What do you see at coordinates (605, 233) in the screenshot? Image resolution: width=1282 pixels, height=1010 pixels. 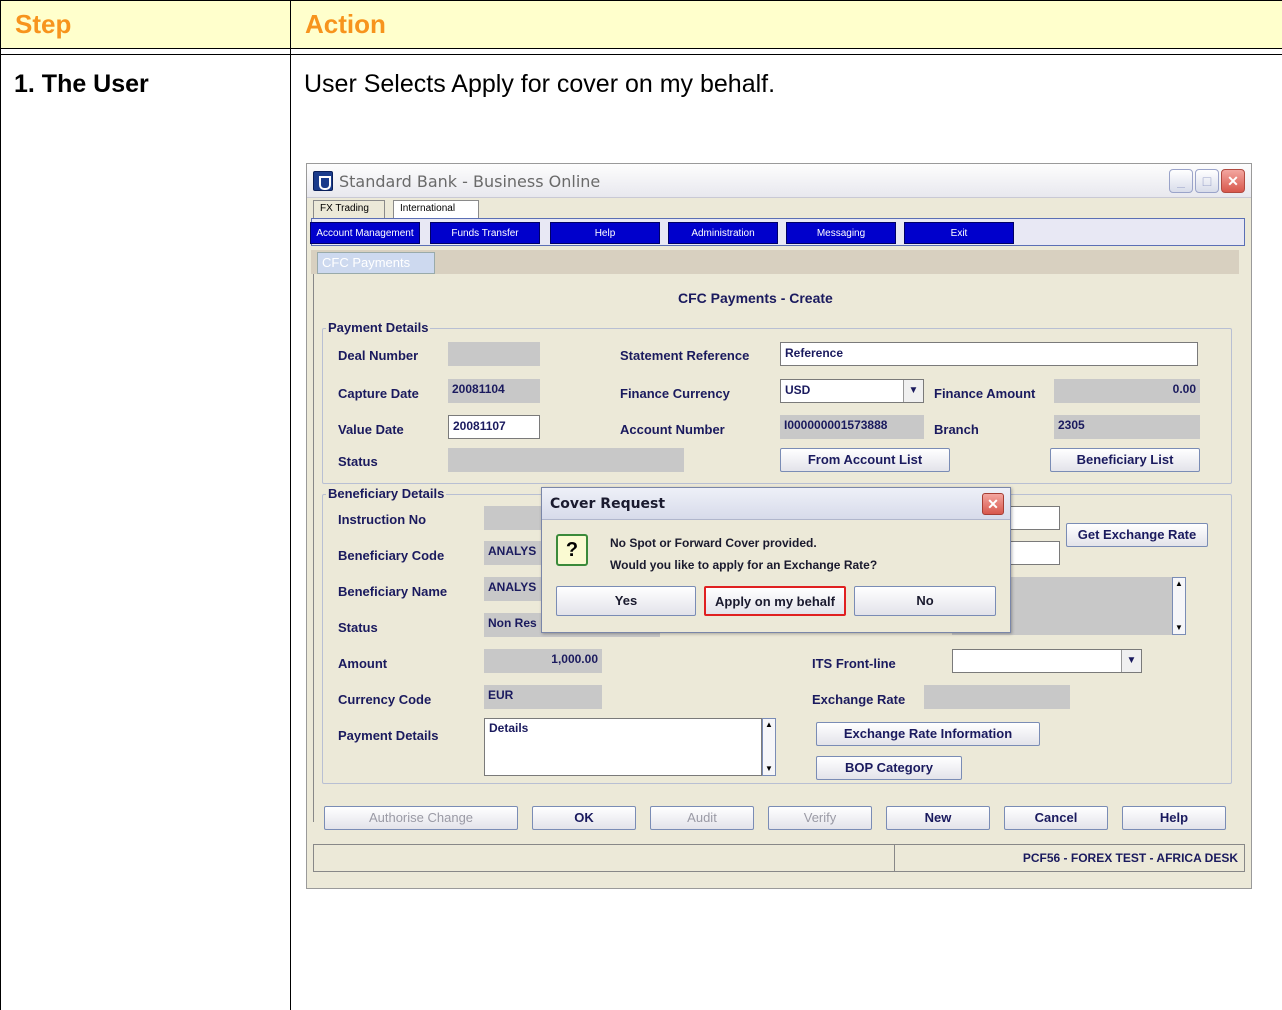 I see `menu-help: Help` at bounding box center [605, 233].